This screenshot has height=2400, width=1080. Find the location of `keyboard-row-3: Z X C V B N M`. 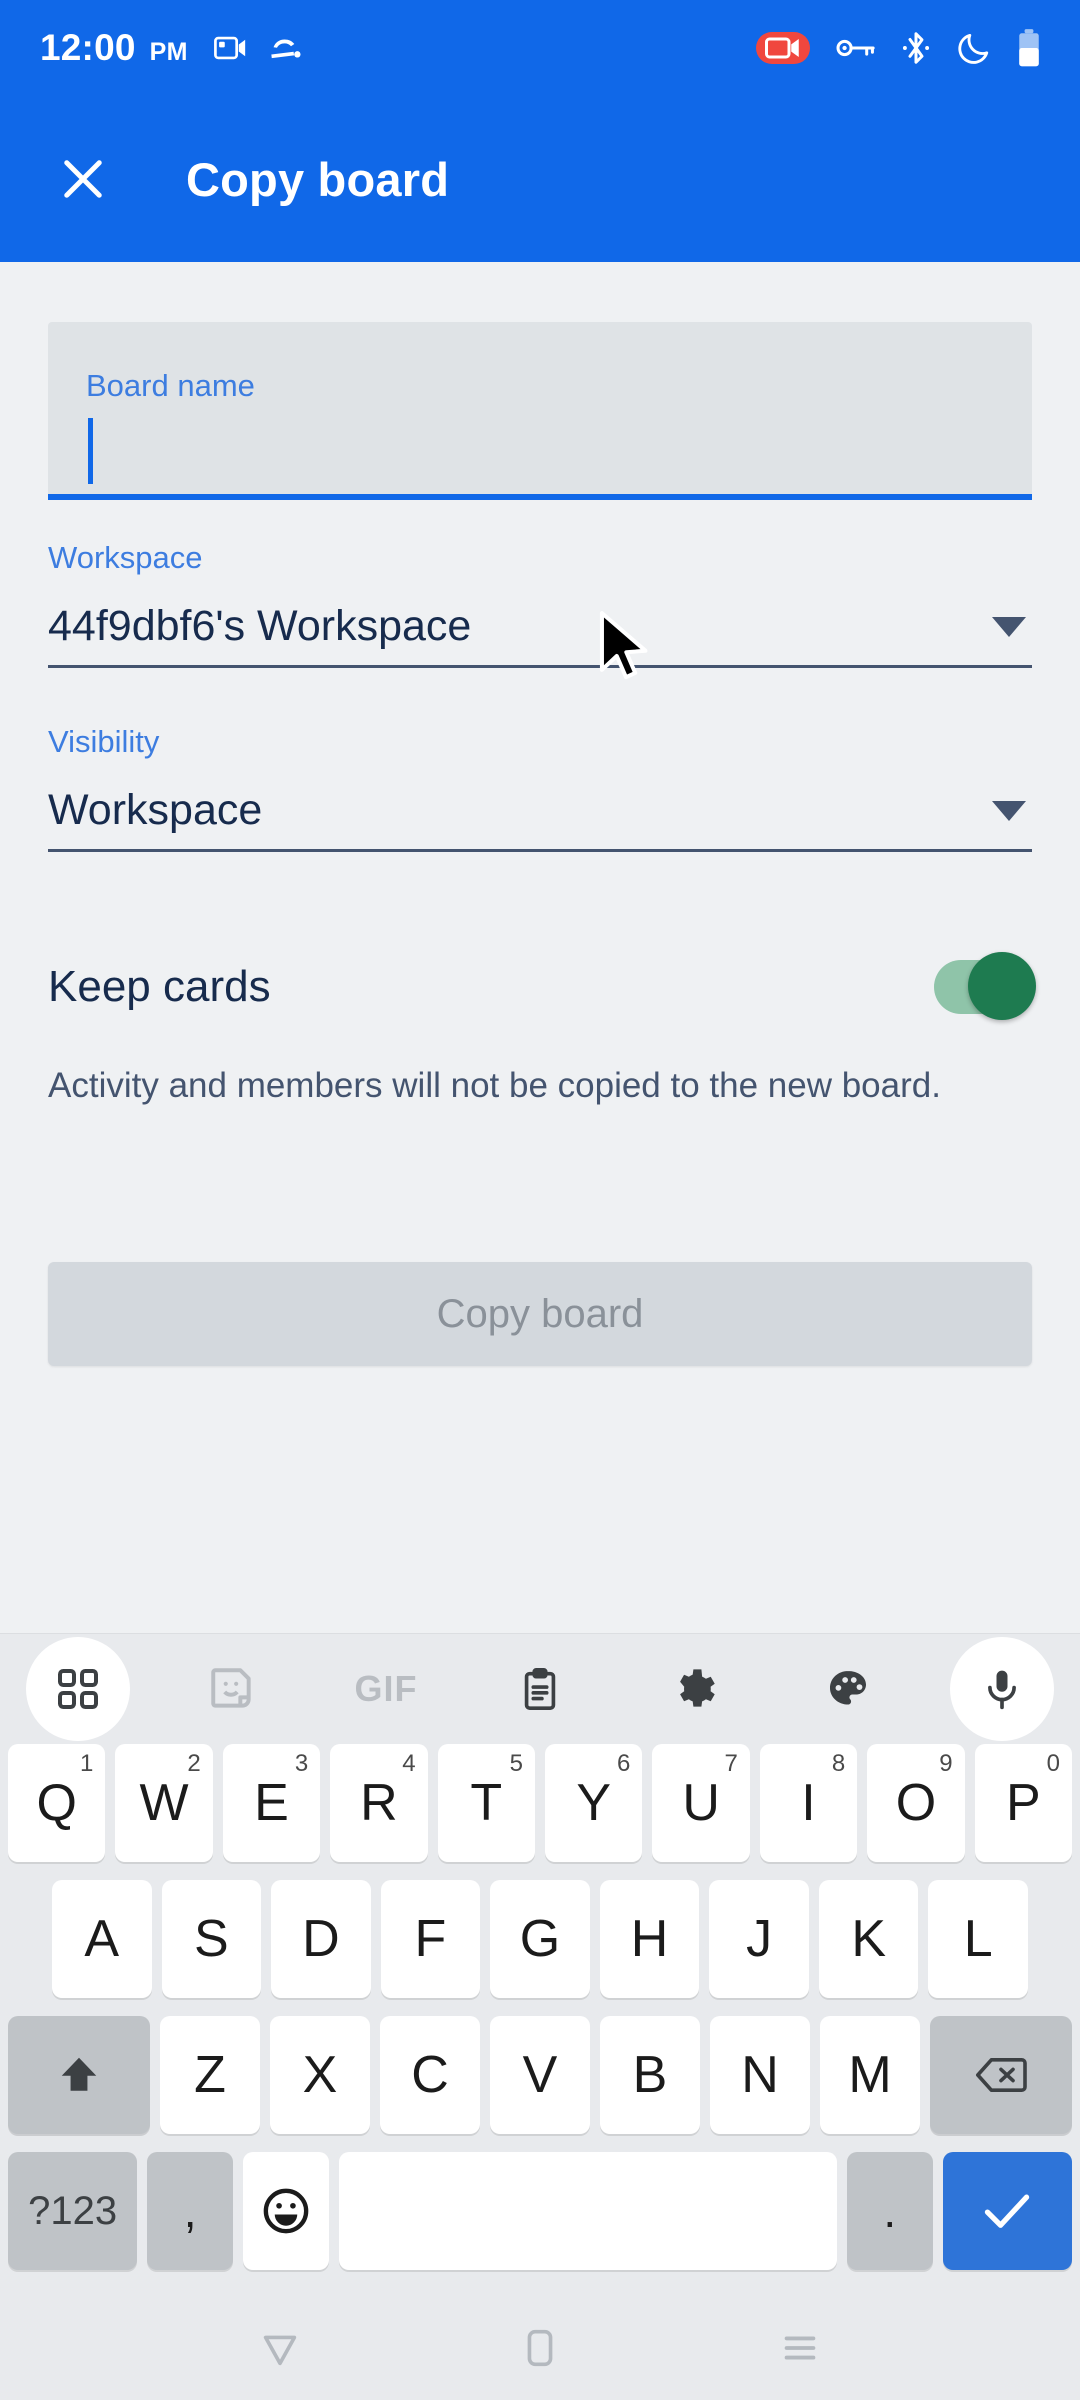

keyboard-row-3: Z X C V B N M is located at coordinates (540, 2075).